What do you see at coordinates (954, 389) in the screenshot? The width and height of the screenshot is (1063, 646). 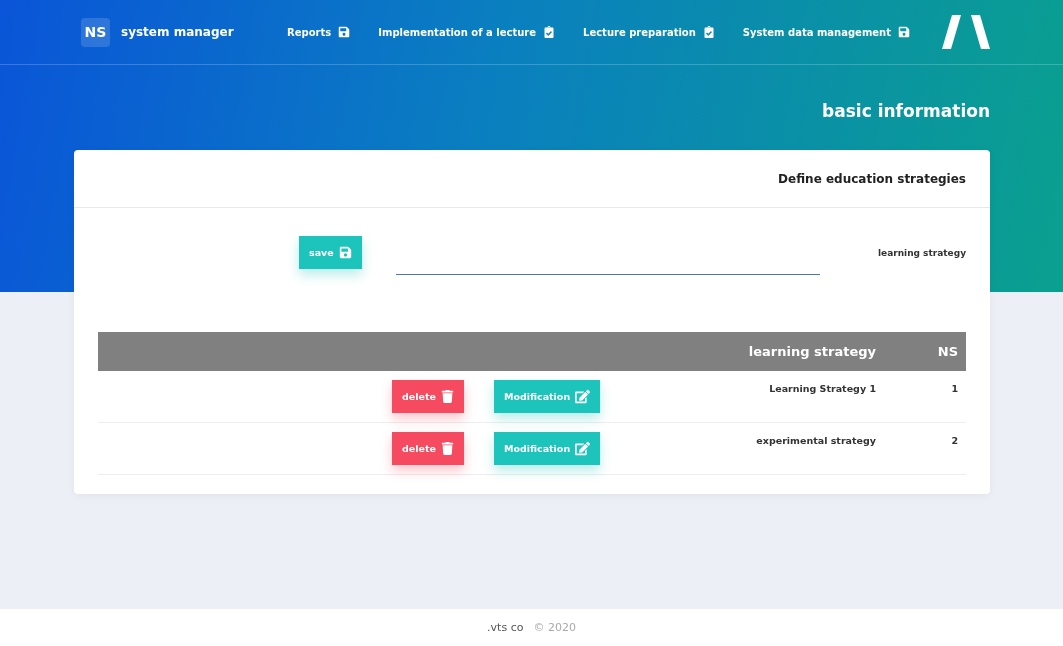 I see `table-cell-text: 1` at bounding box center [954, 389].